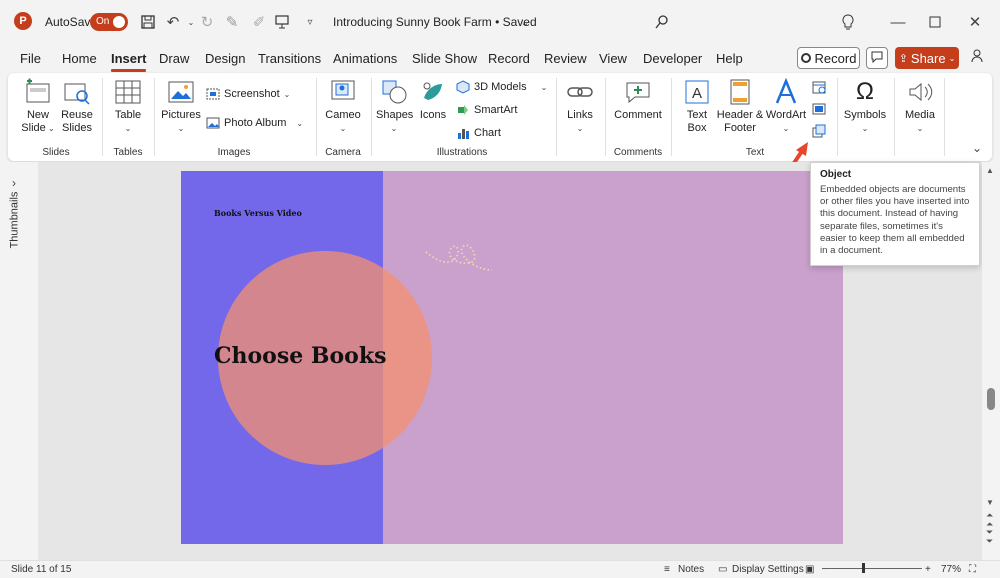 The image size is (1000, 578). Describe the element at coordinates (259, 22) in the screenshot. I see `draw-icon: ✐` at that location.